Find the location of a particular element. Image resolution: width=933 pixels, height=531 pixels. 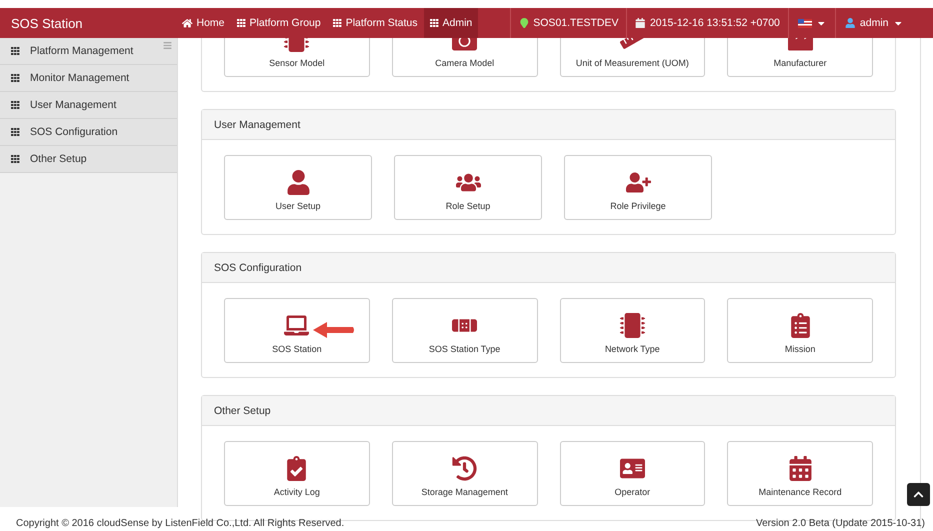

sidebar-item: Other Setup is located at coordinates (88, 159).